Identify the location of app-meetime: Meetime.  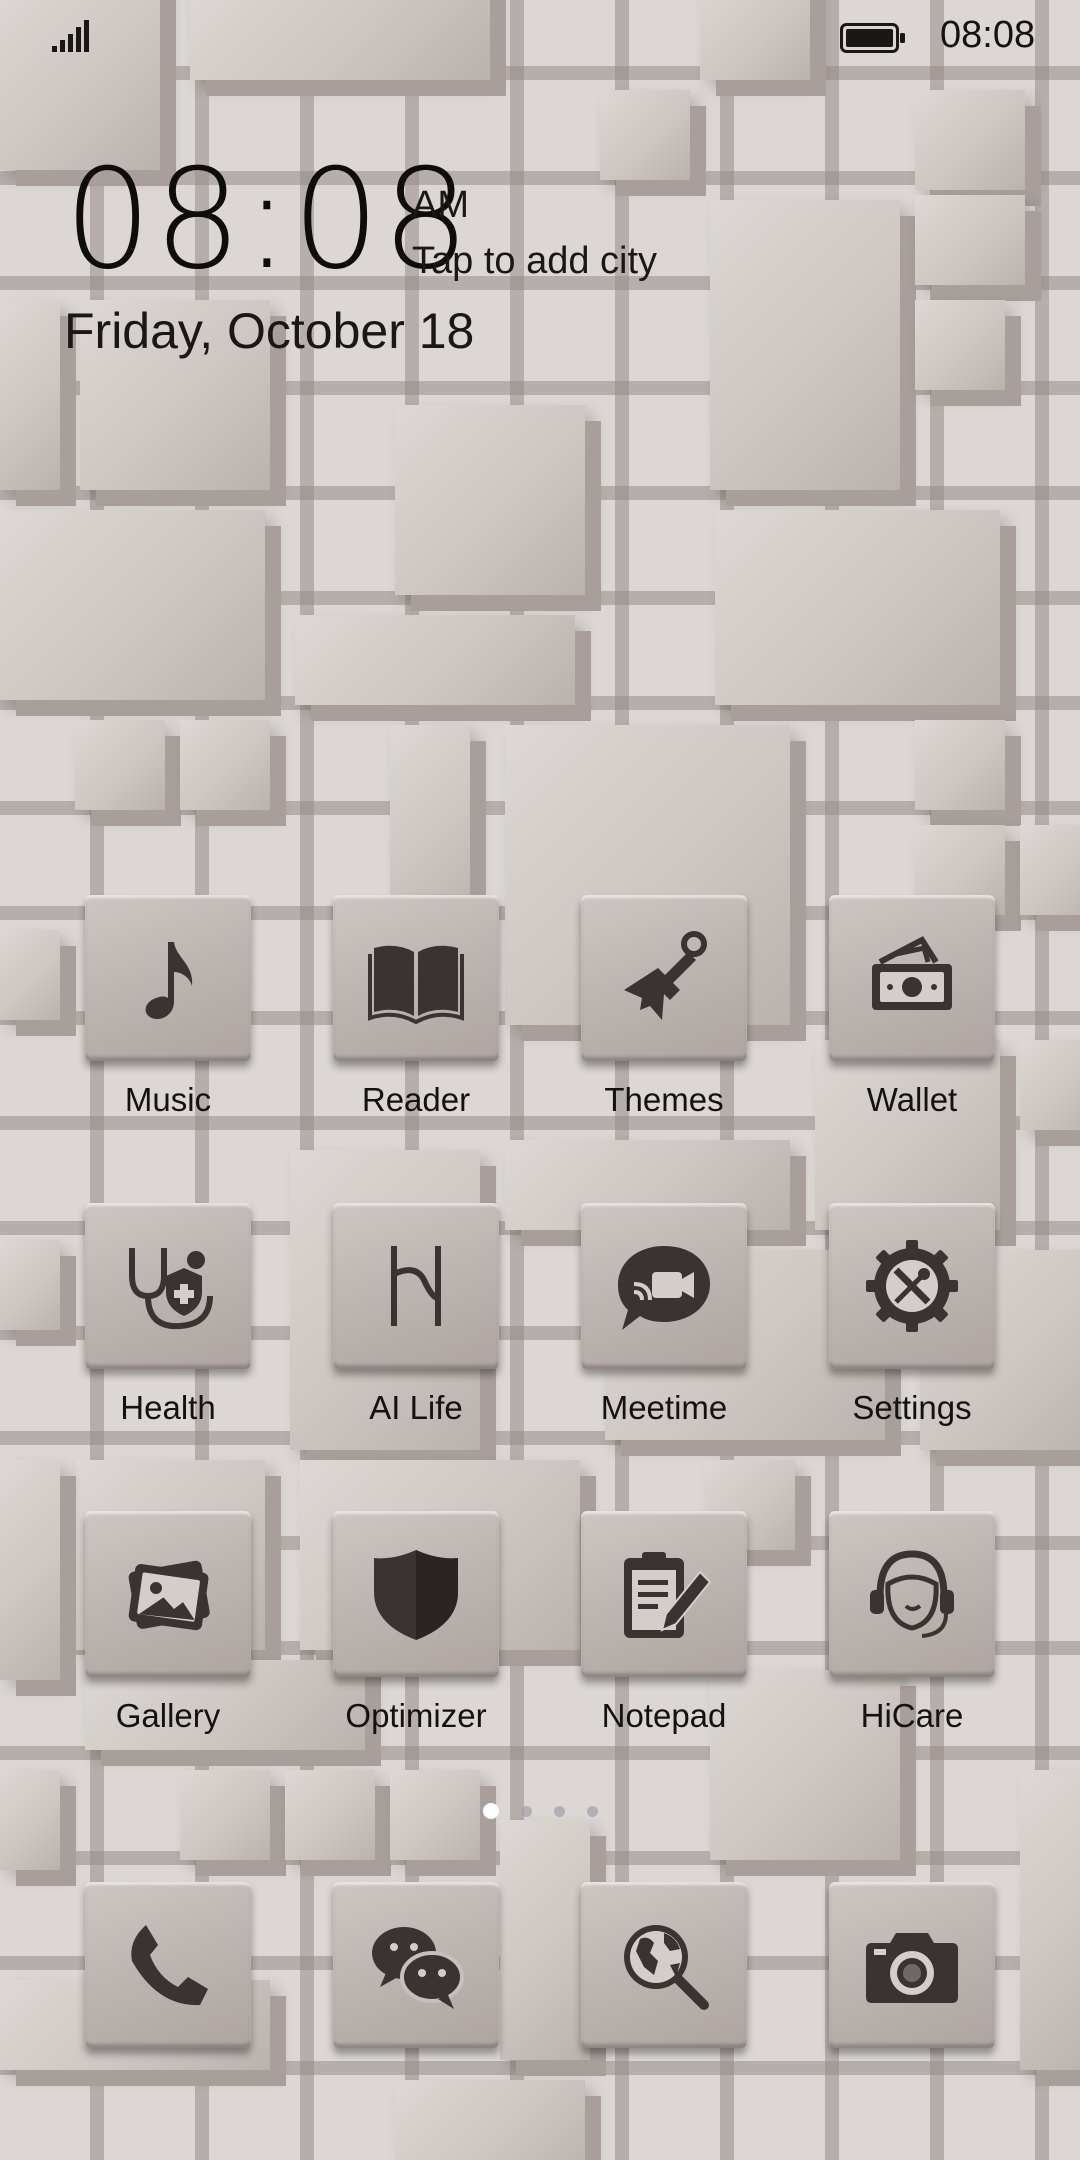
(664, 1314).